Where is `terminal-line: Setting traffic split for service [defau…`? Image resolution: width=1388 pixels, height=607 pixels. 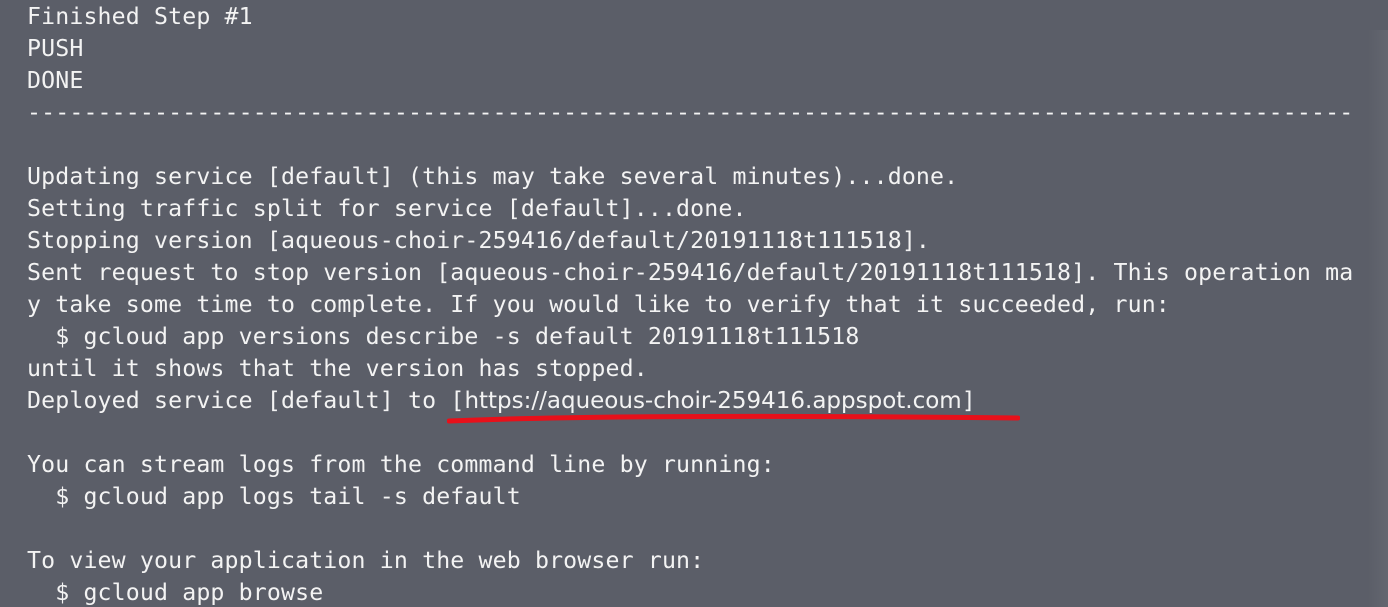 terminal-line: Setting traffic split for service [defau… is located at coordinates (387, 208).